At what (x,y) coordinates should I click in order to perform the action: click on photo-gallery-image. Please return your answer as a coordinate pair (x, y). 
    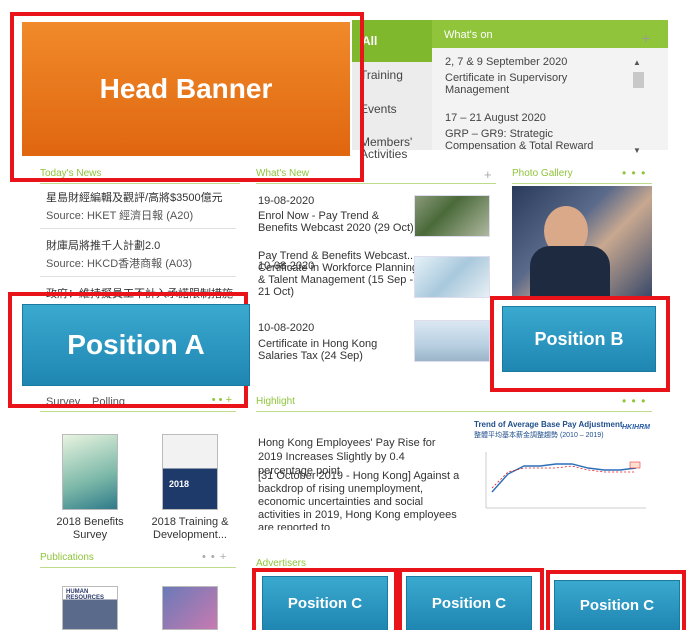
    Looking at the image, I should click on (582, 241).